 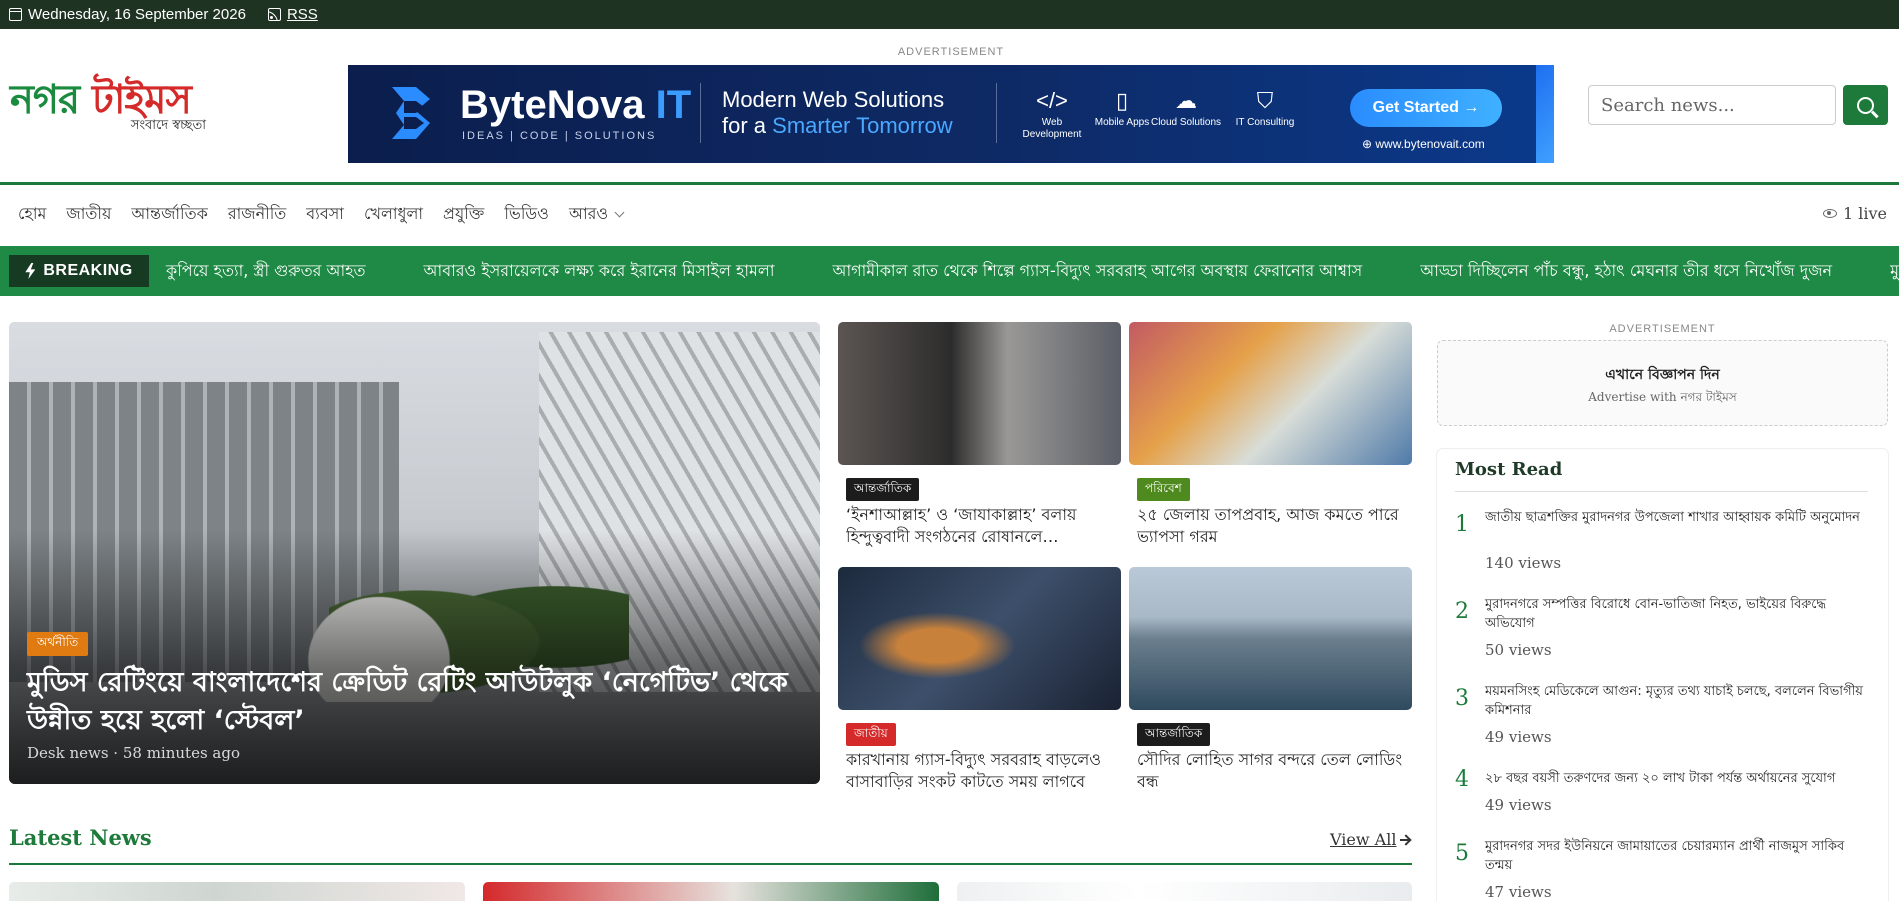 What do you see at coordinates (110, 108) in the screenshot?
I see `site-logo: নগর টাইমস সংবাদে স্বচ্ছতা` at bounding box center [110, 108].